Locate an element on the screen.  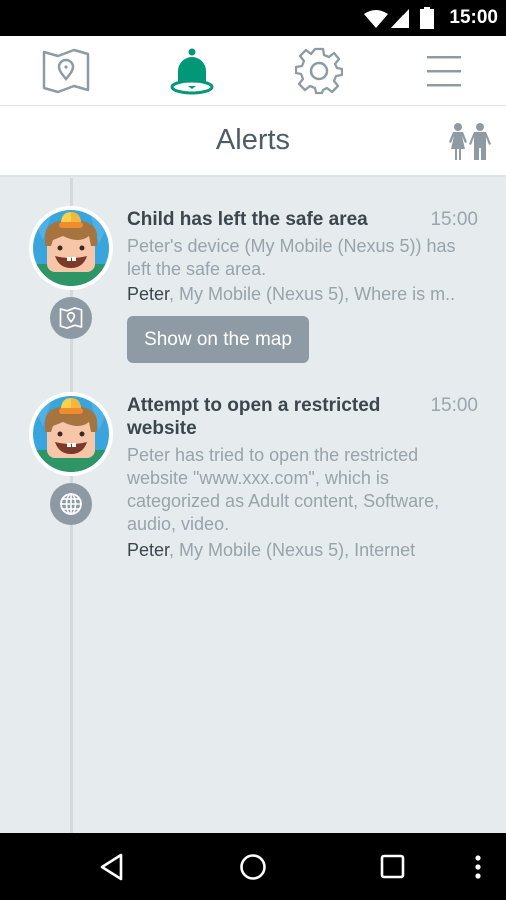
home-icon is located at coordinates (253, 867).